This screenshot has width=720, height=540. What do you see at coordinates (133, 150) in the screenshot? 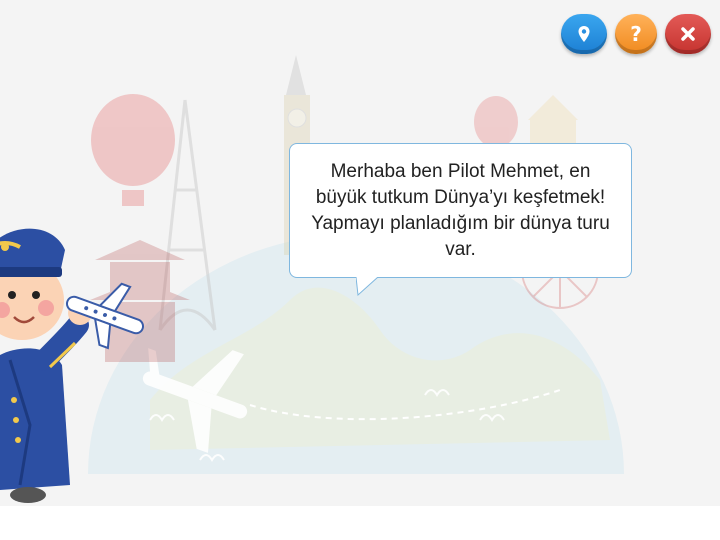
I see `balloon-left` at bounding box center [133, 150].